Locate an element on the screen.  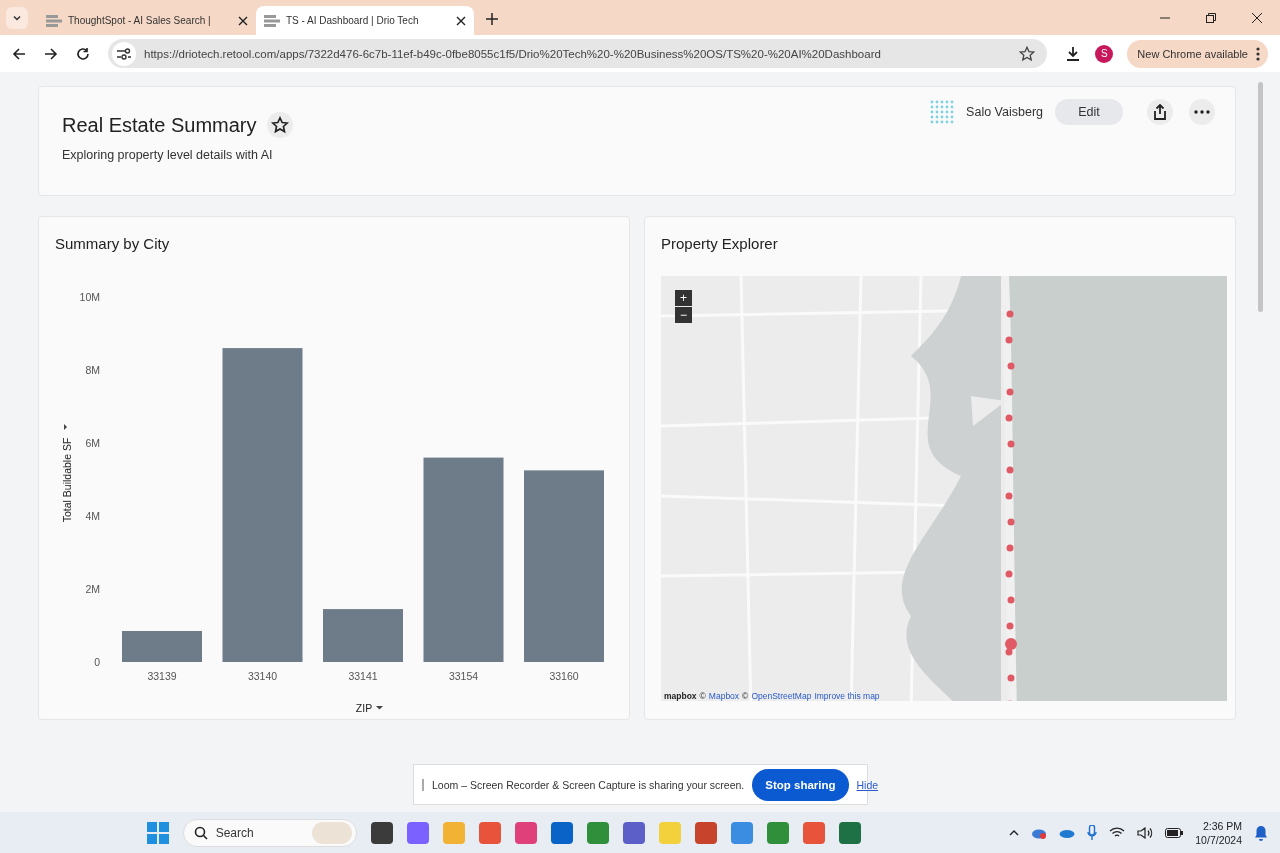
browser-tab: ThoughtSpot - AI Sales Search | is located at coordinates (147, 20).